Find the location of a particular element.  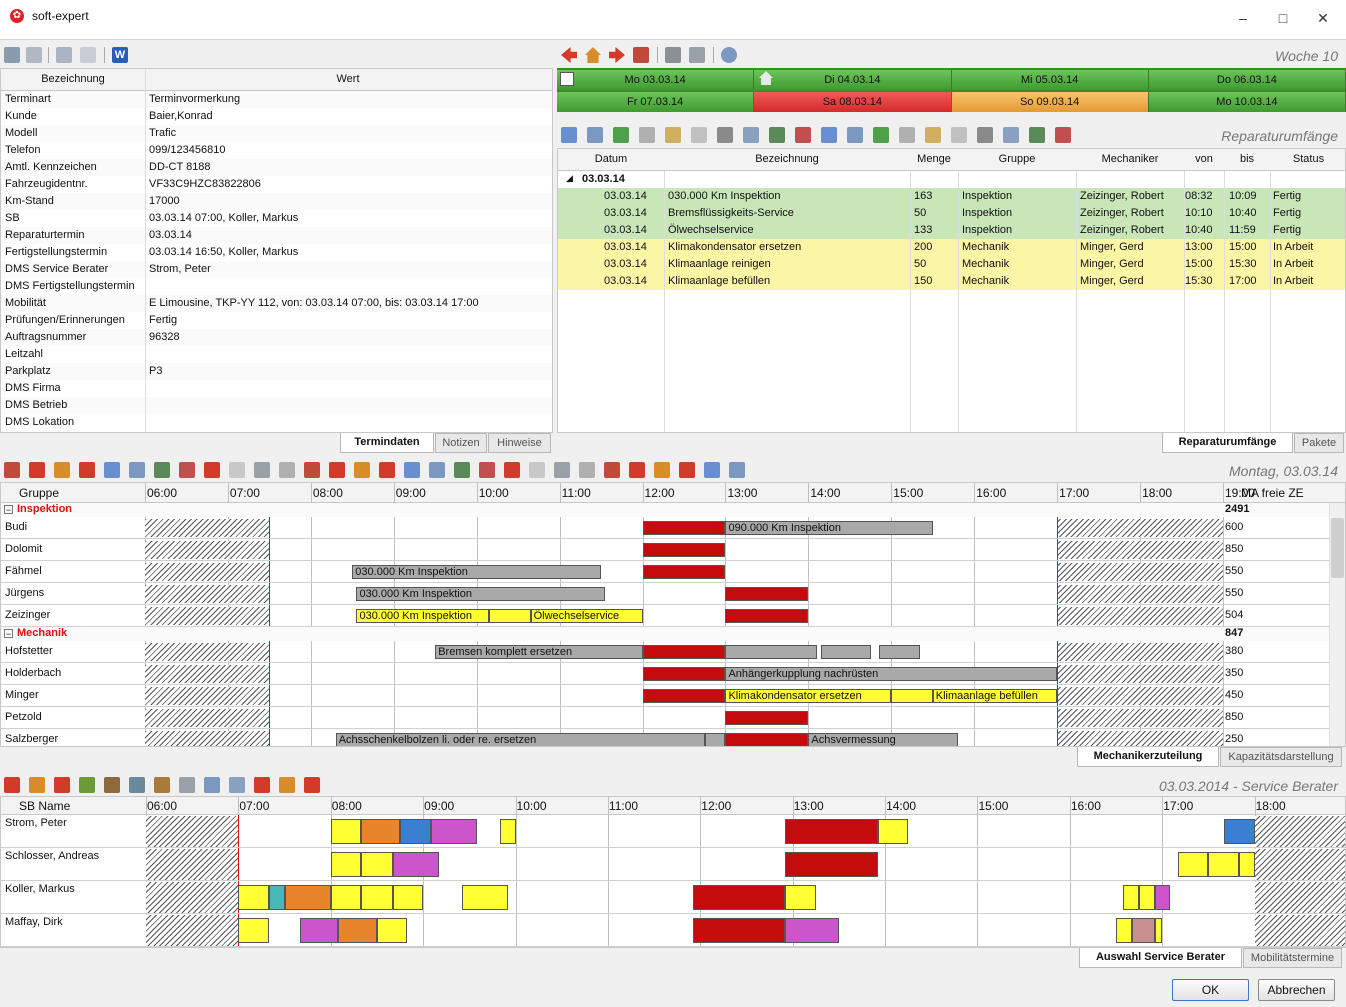

home-icon is located at coordinates (593, 55).